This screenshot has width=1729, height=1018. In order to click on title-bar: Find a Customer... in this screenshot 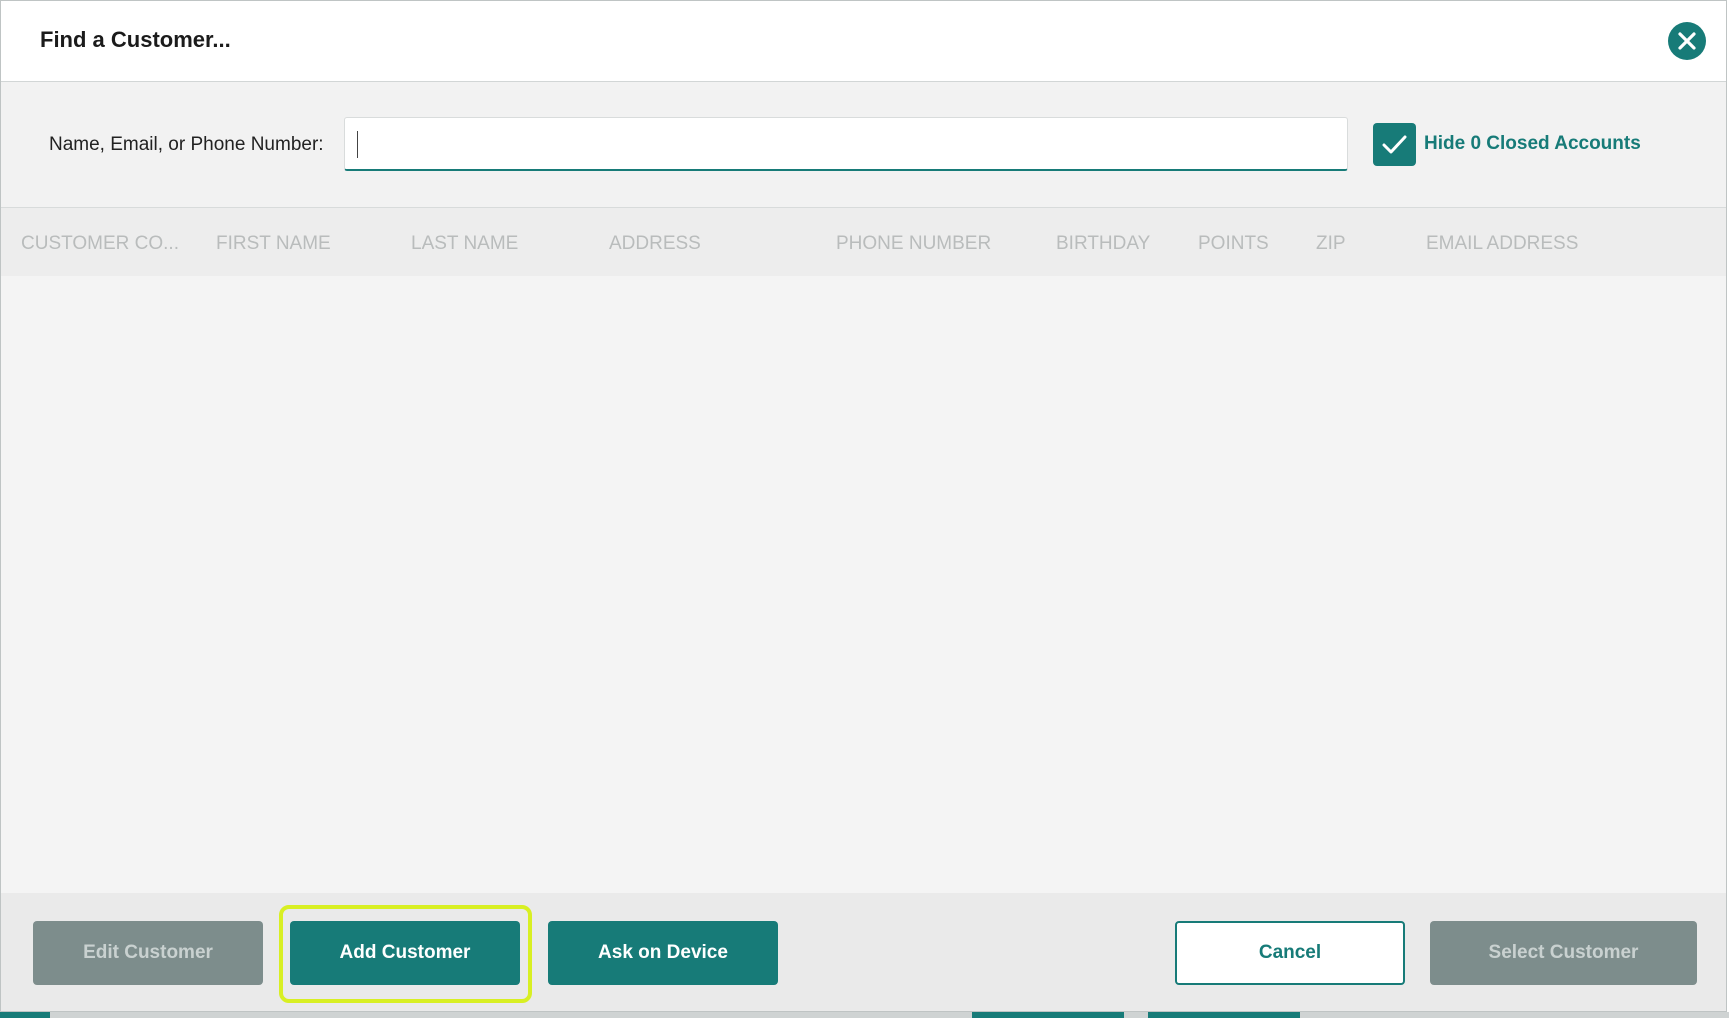, I will do `click(863, 41)`.